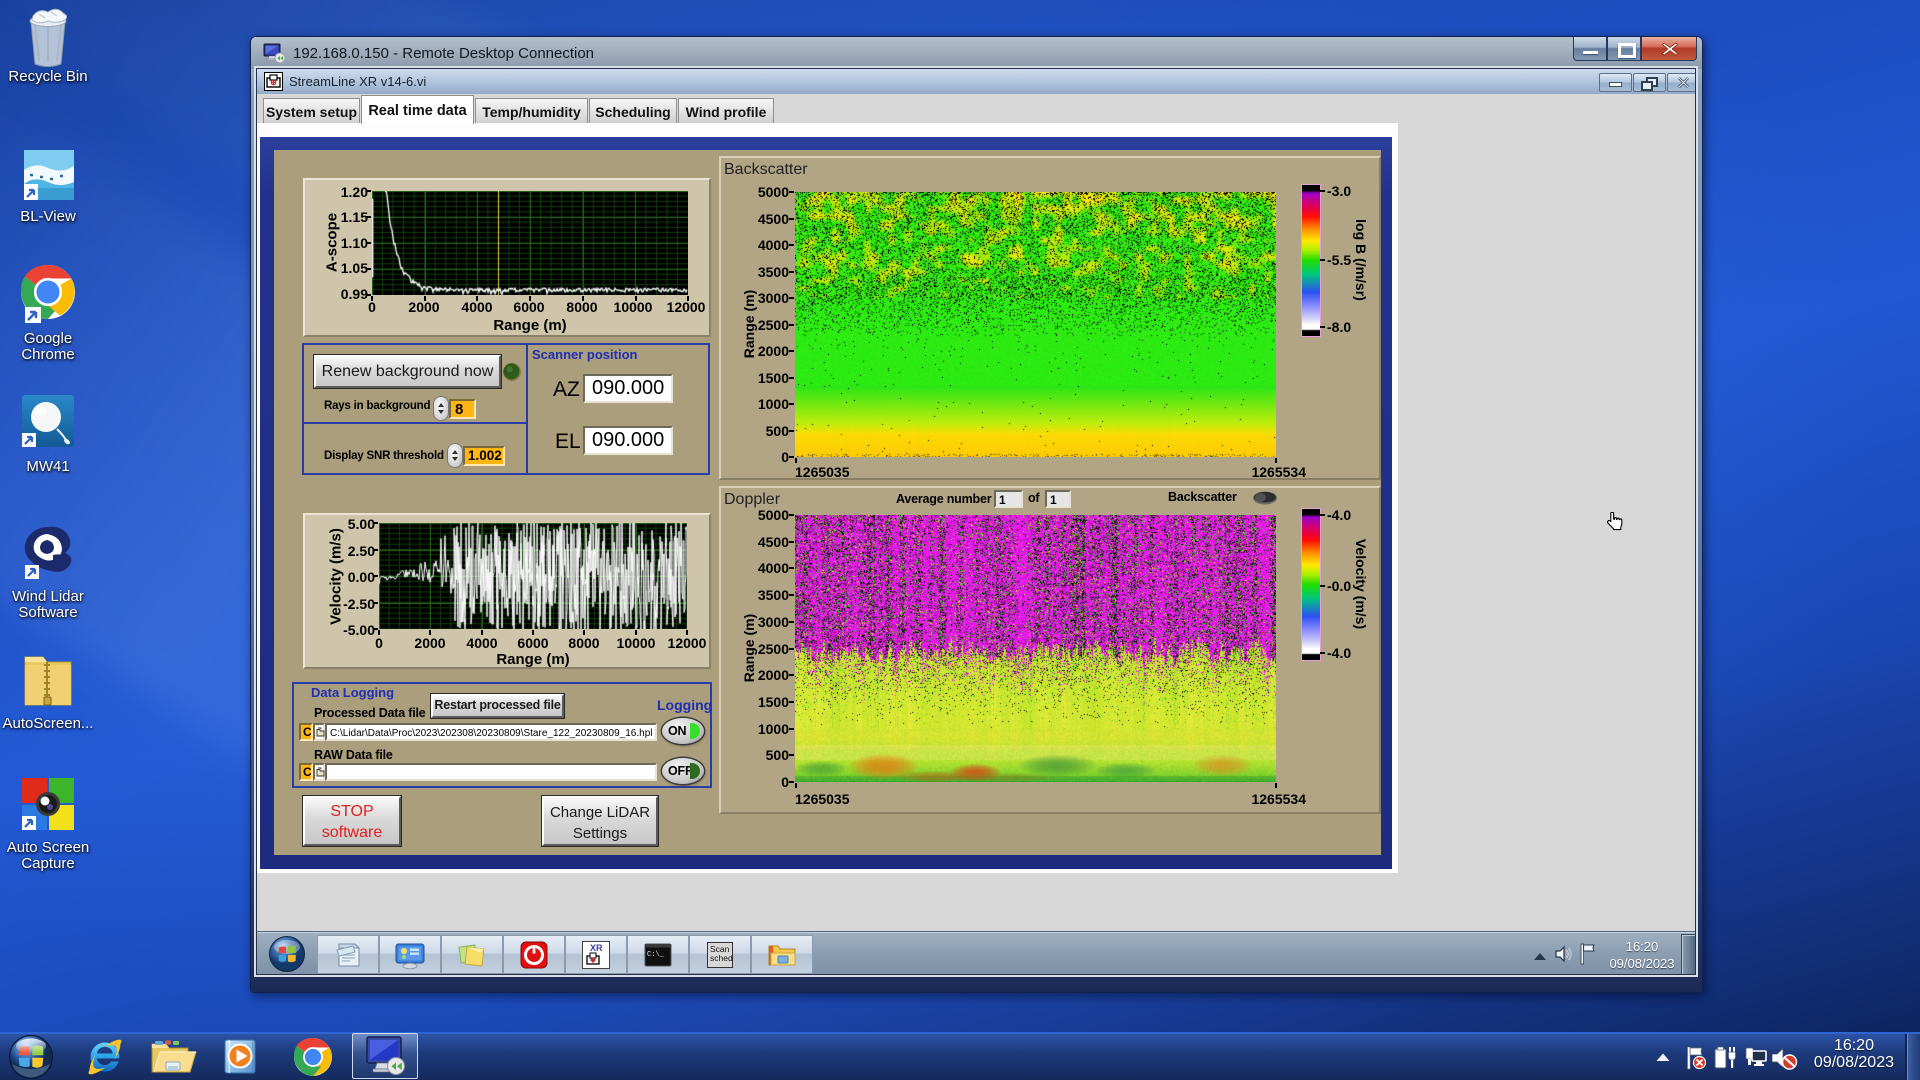  I want to click on svg-text: sched, so click(721, 958).